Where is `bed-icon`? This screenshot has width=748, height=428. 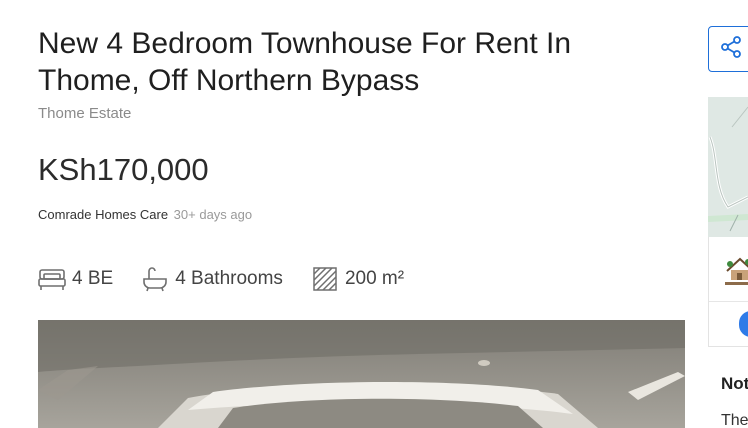
bed-icon is located at coordinates (52, 279).